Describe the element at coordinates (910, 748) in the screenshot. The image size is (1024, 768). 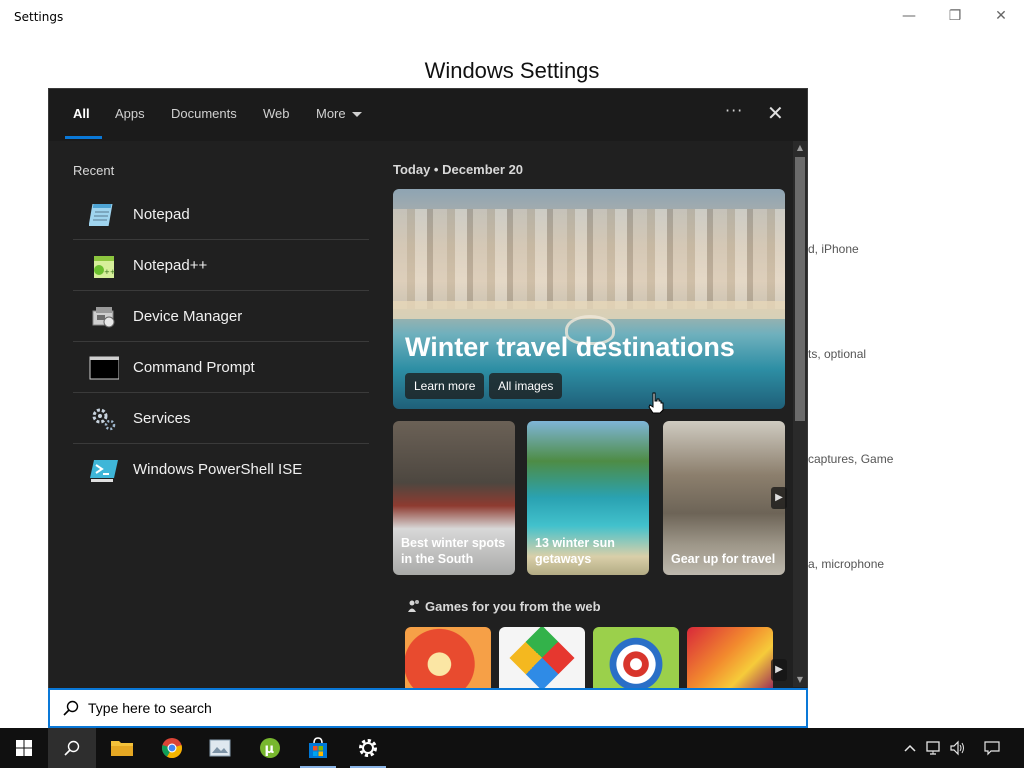
I see `chevron-up-icon` at that location.